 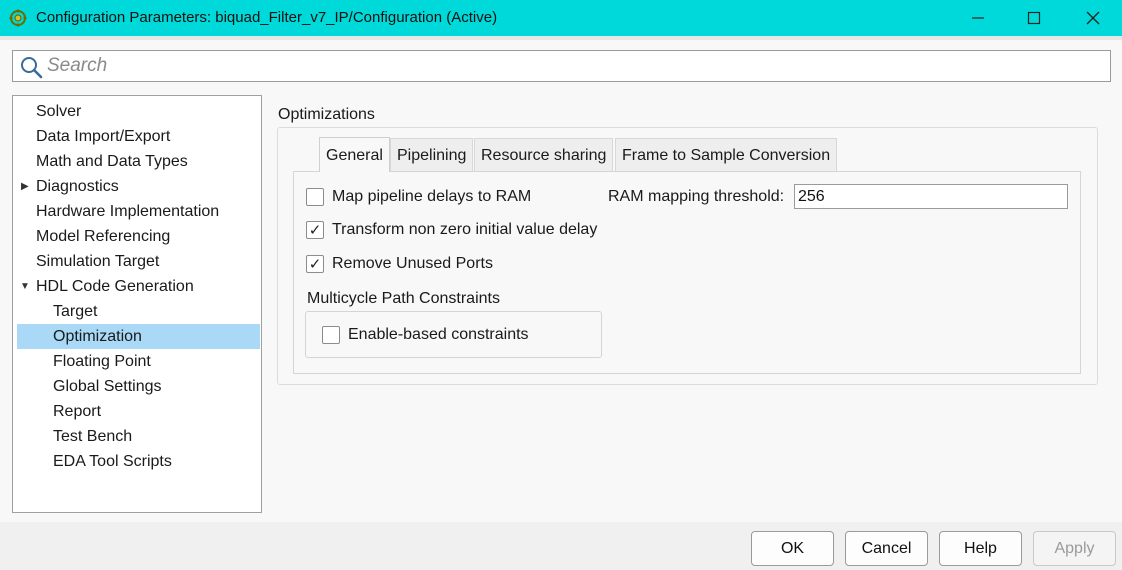 I want to click on tree-item-simulation-target: Simulation Target, so click(x=138, y=261).